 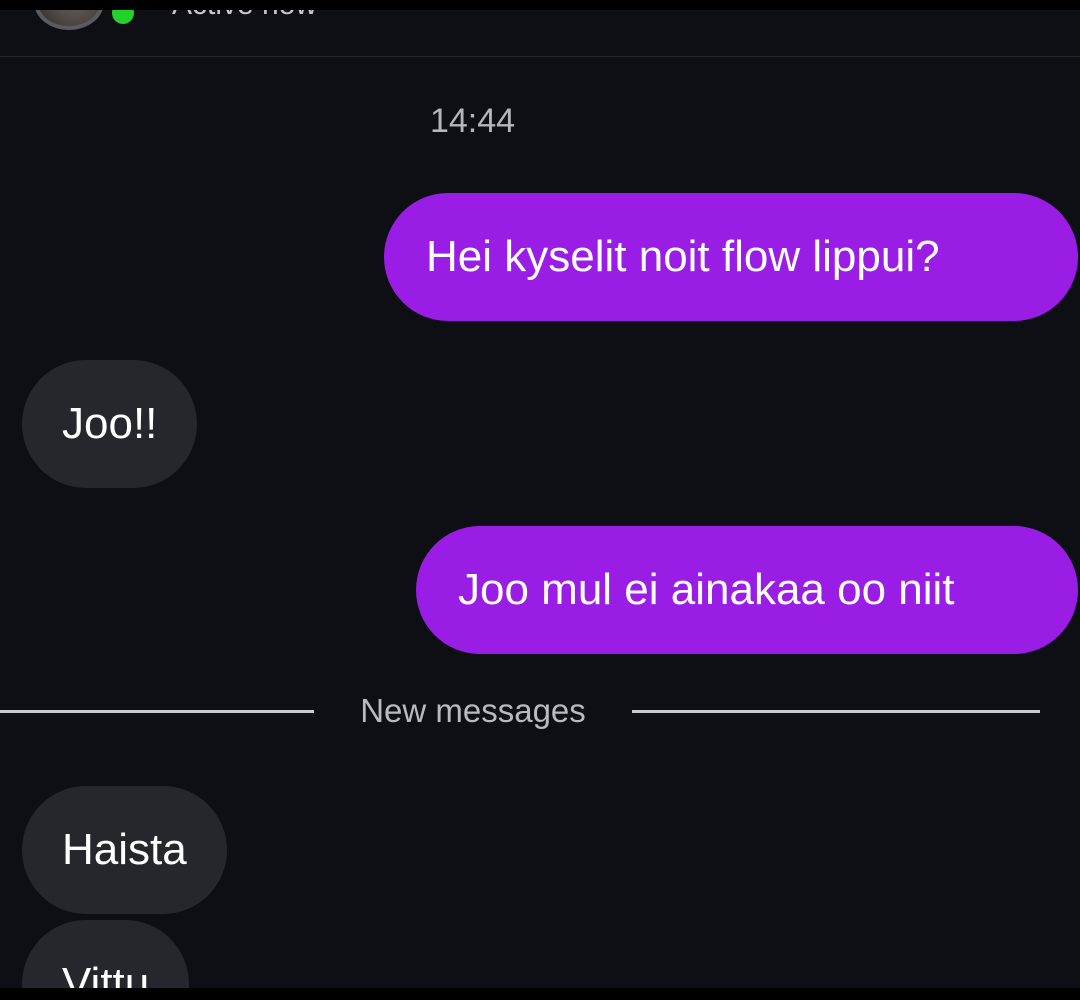 I want to click on received-message-bubble: Vittu, so click(x=106, y=954).